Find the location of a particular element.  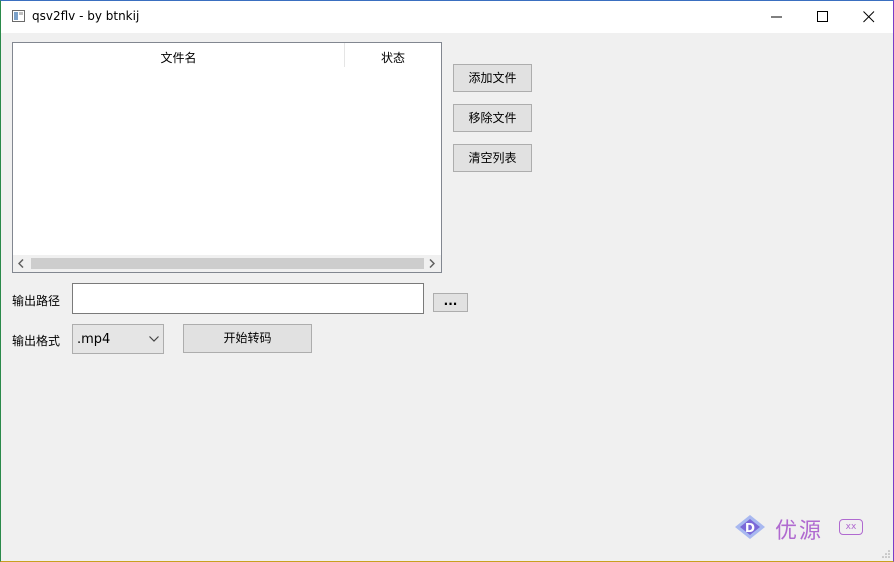

svg-text: D is located at coordinates (750, 528).